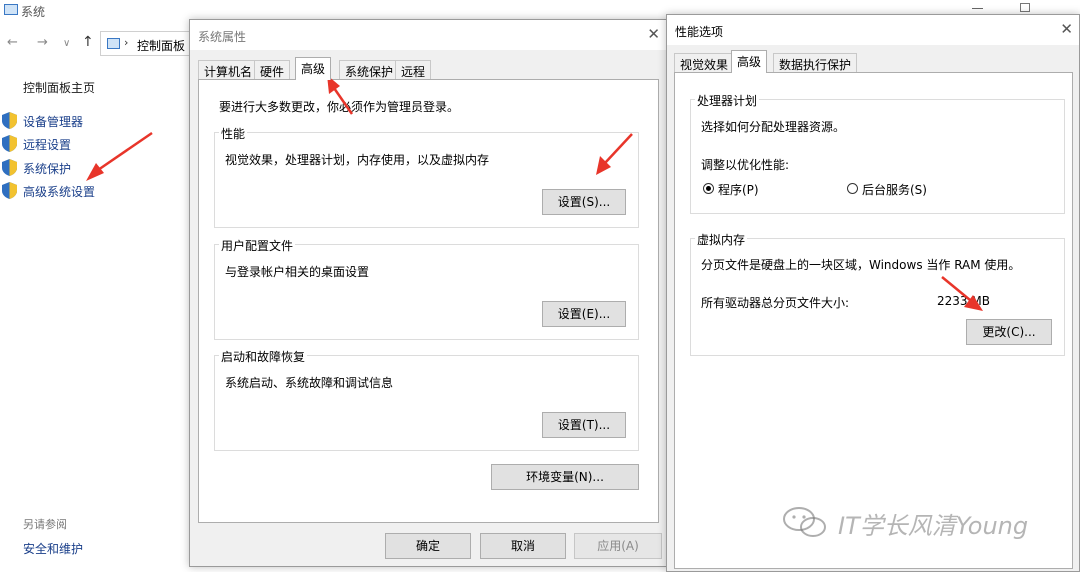 The width and height of the screenshot is (1080, 572). I want to click on dialog-titlebar: 系统属性 ✕, so click(428, 35).